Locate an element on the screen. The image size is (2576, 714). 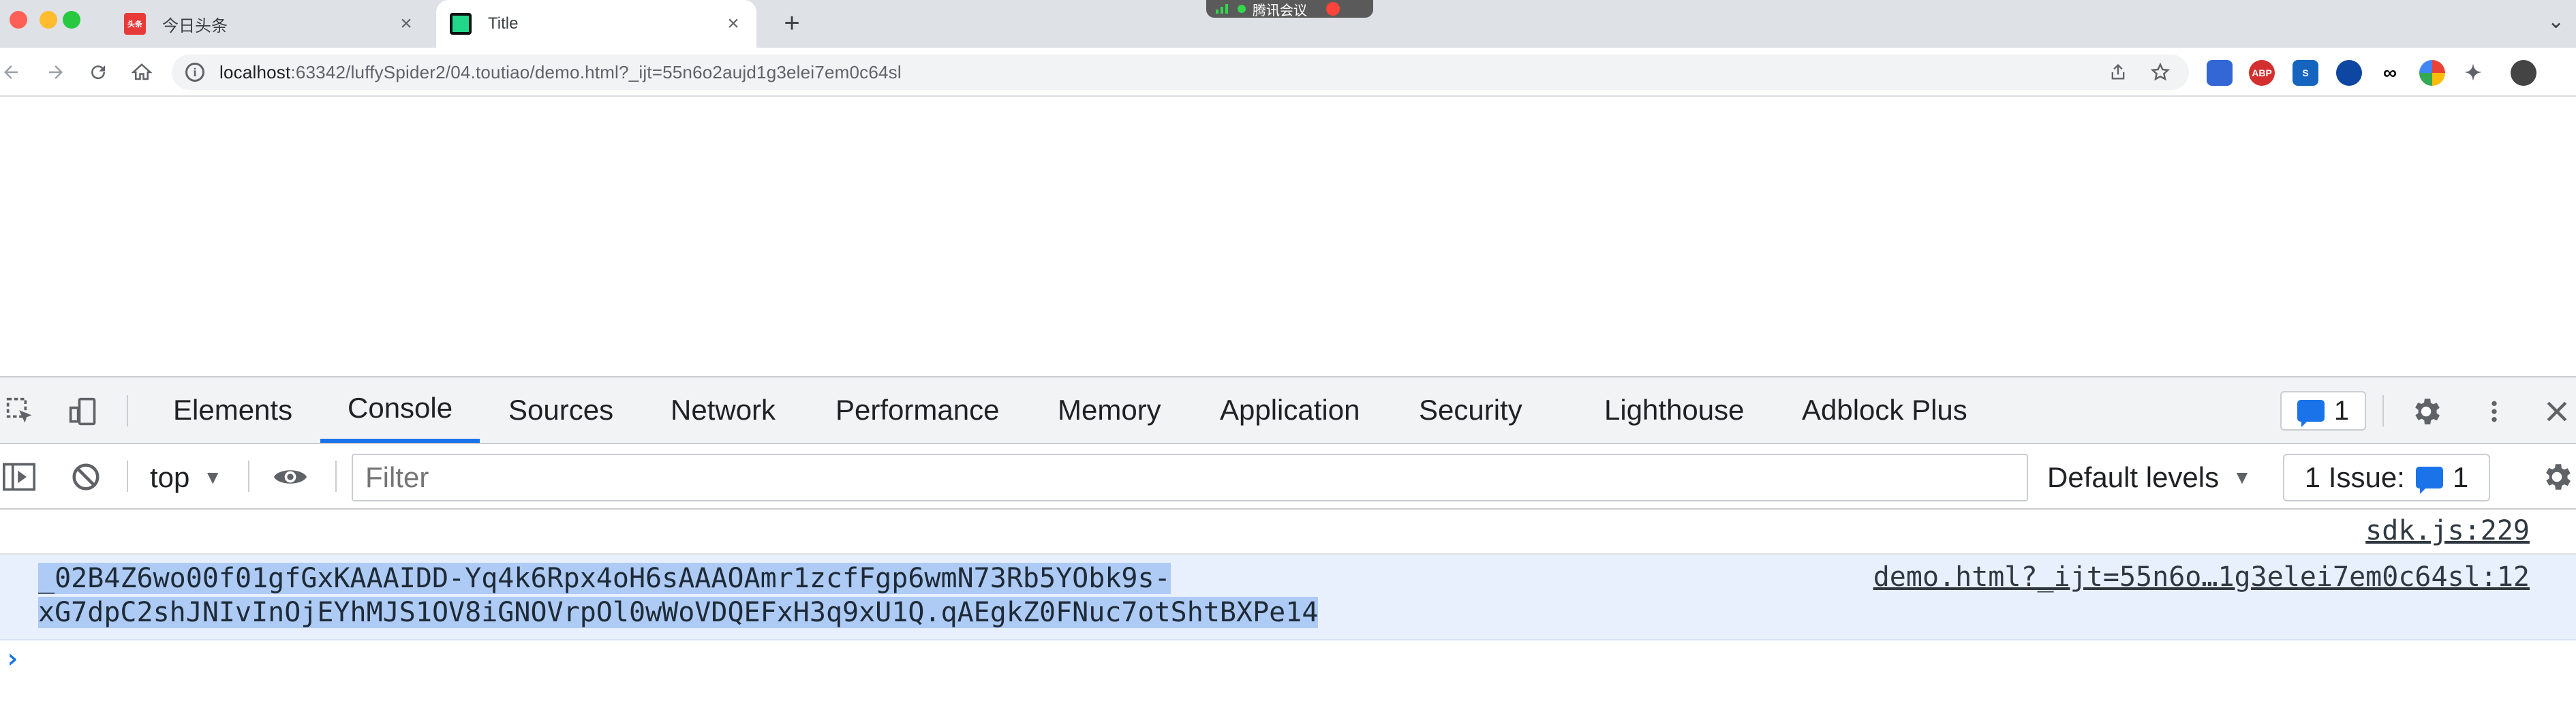
tab-performance: Performance is located at coordinates (917, 410).